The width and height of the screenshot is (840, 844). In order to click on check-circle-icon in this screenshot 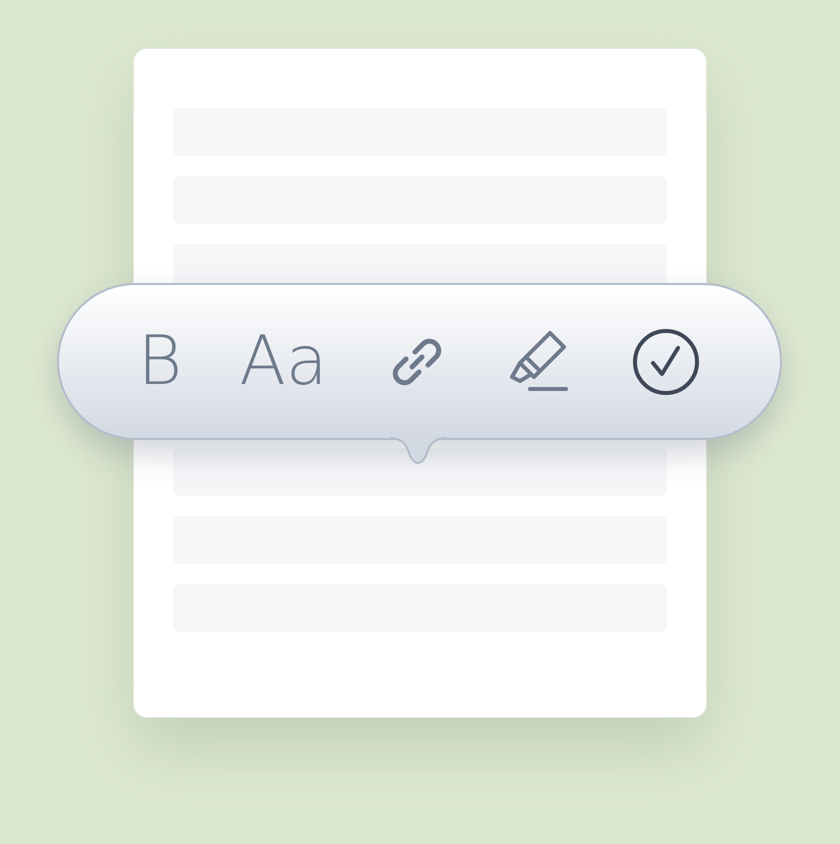, I will do `click(666, 361)`.